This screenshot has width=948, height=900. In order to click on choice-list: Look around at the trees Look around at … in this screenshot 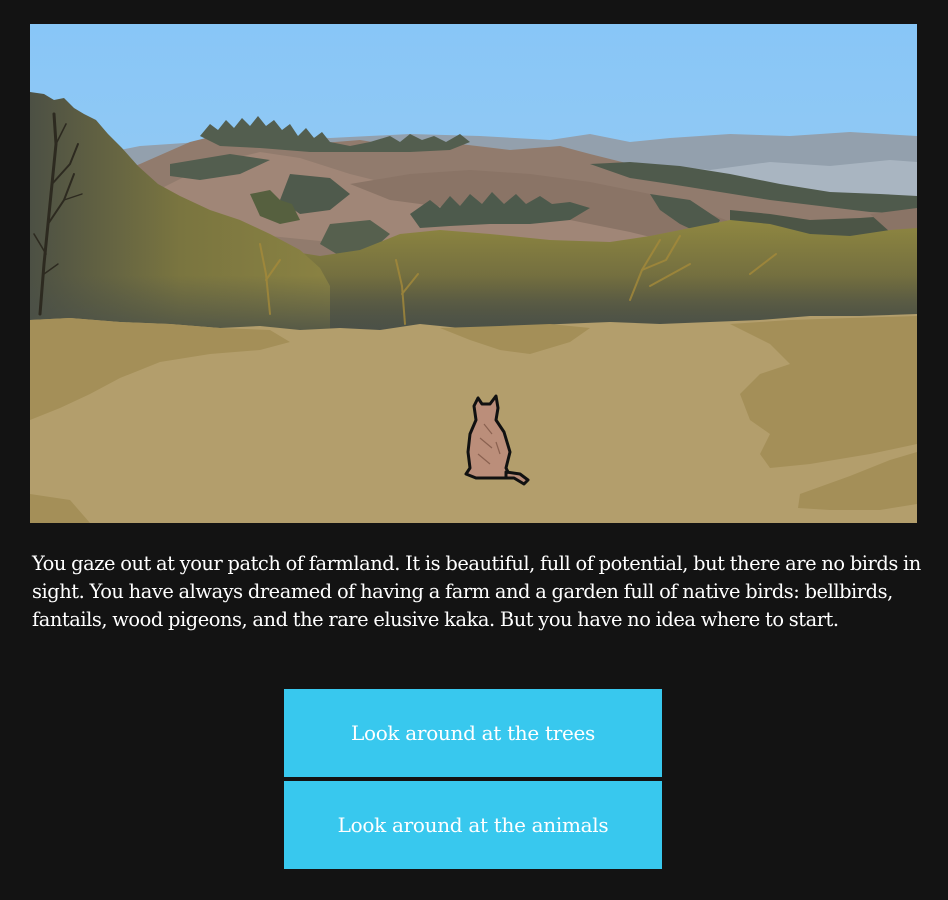, I will do `click(473, 781)`.